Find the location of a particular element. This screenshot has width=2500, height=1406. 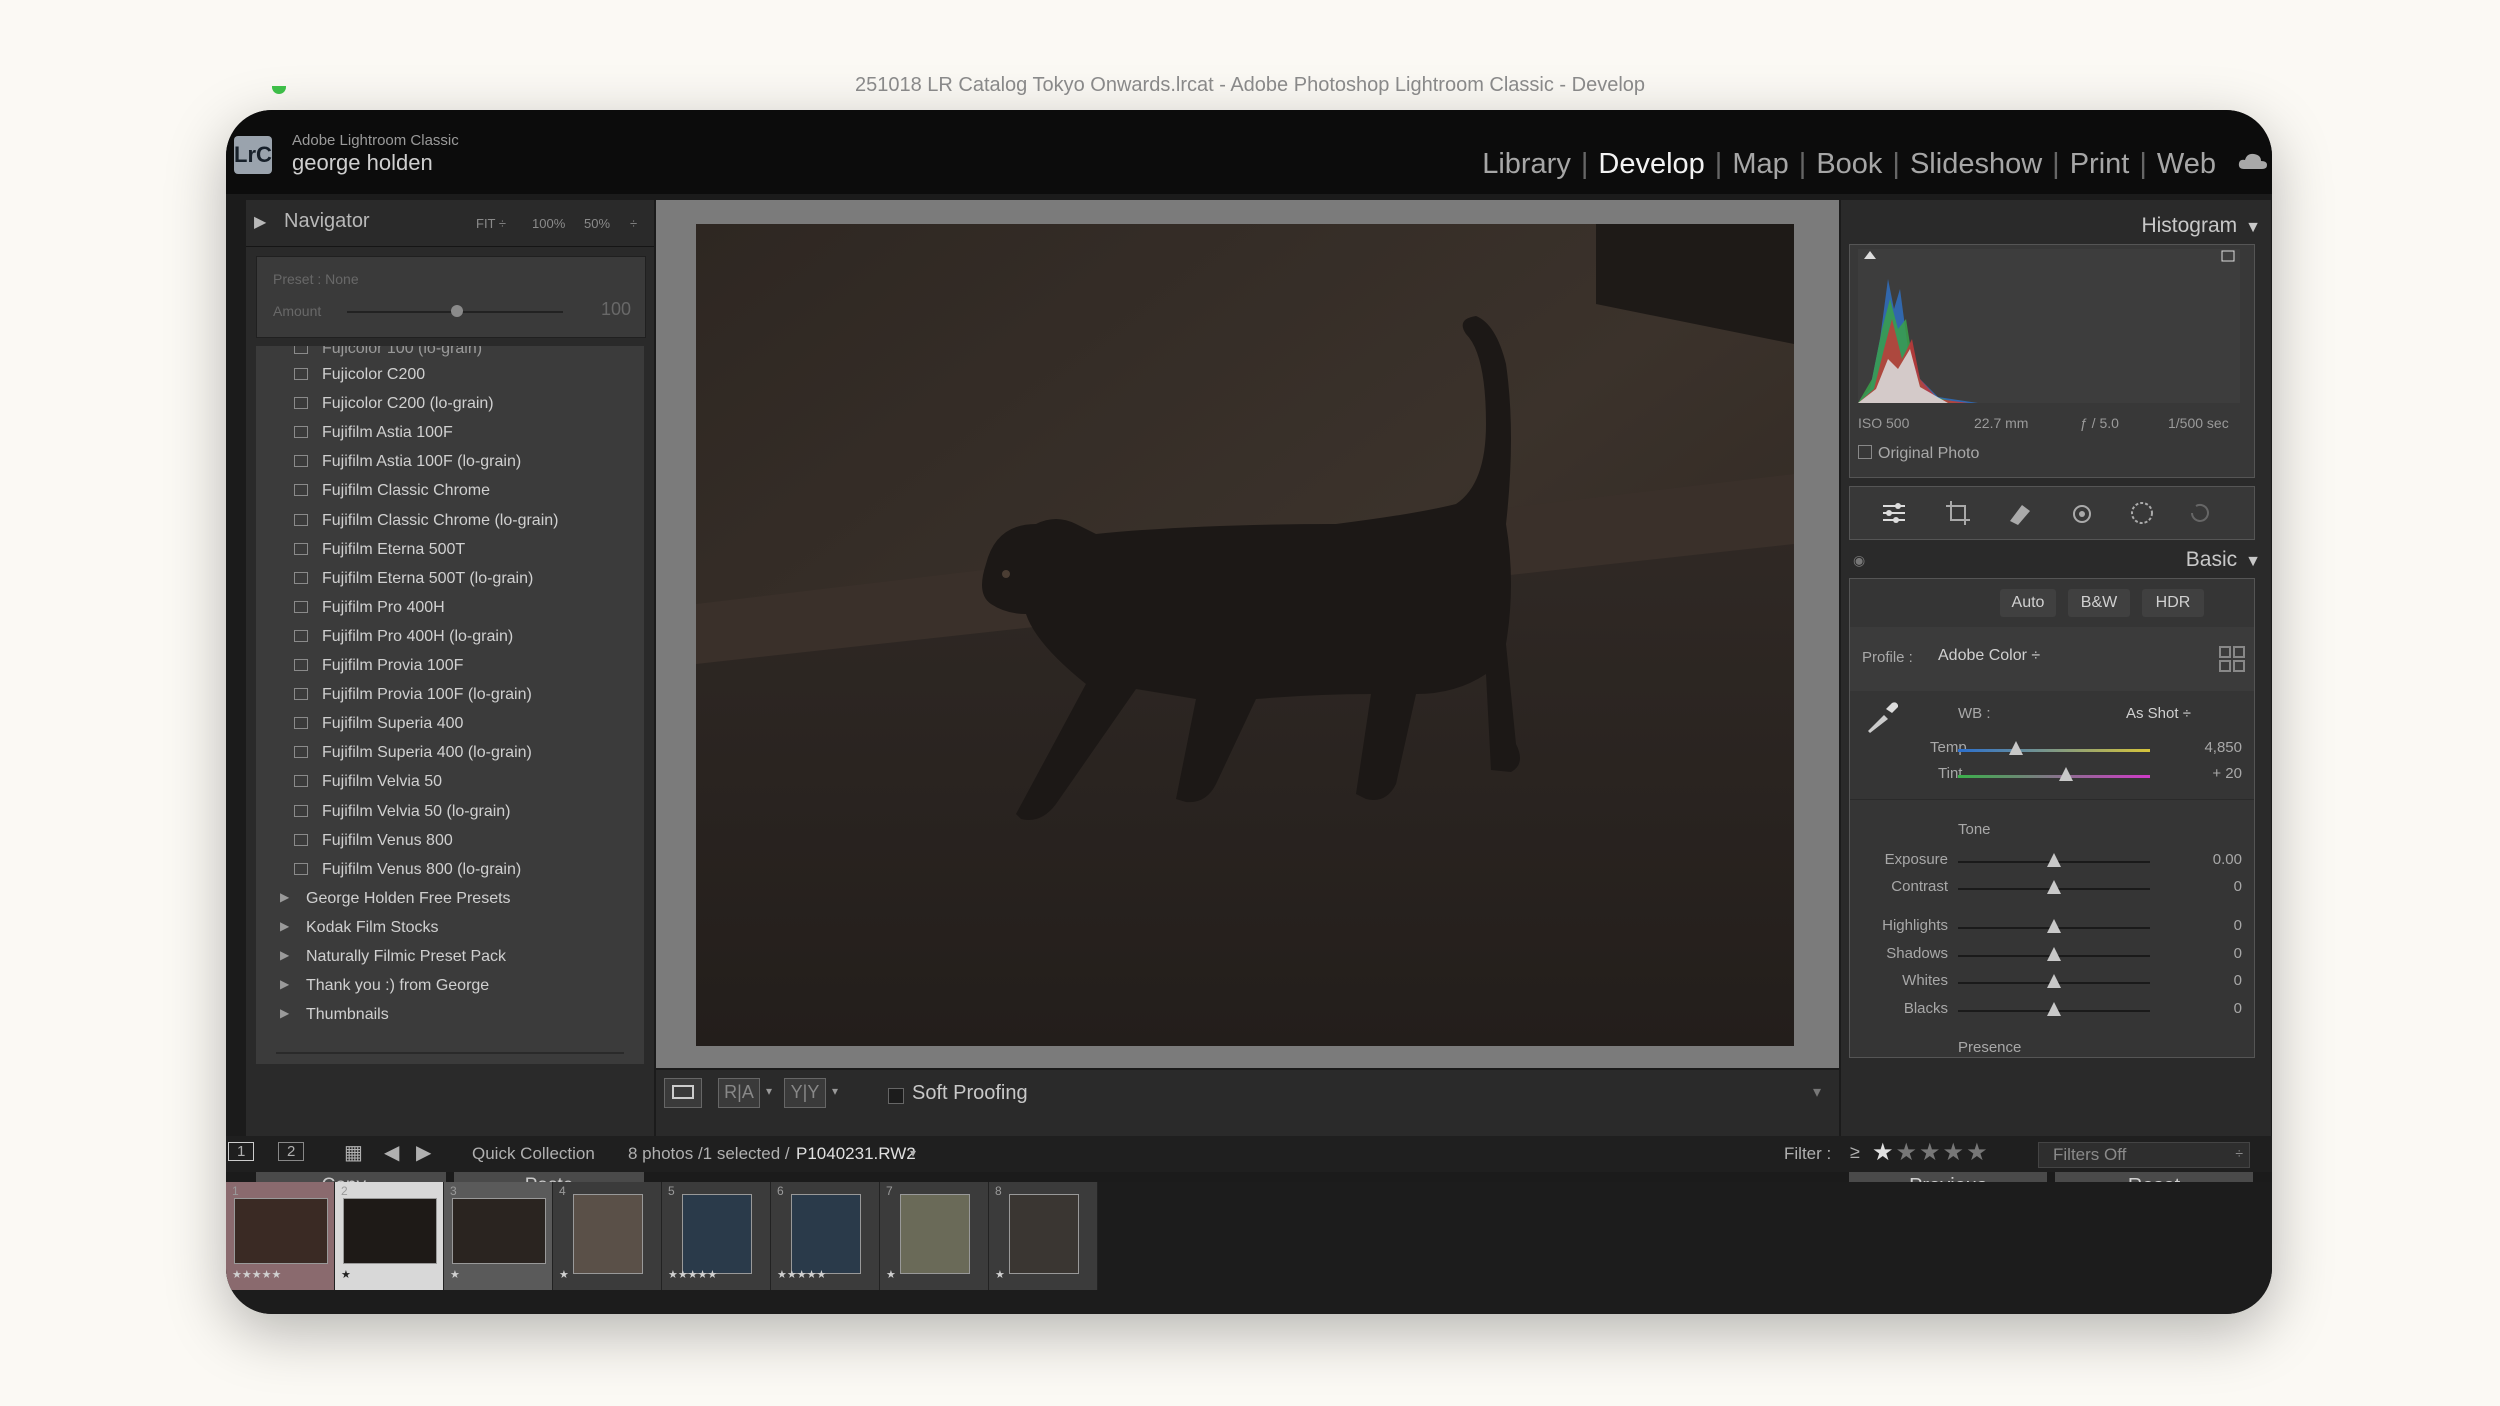

preset-item: Fujifilm Pro 400H is located at coordinates (369, 608).